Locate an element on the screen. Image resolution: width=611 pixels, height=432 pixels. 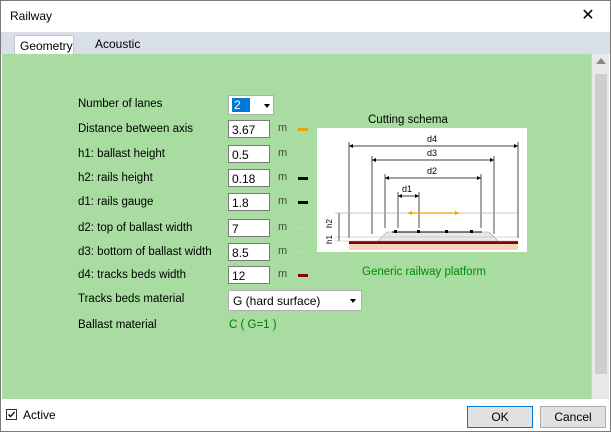
rails-height-label: h2: rails height is located at coordinates (115, 178).